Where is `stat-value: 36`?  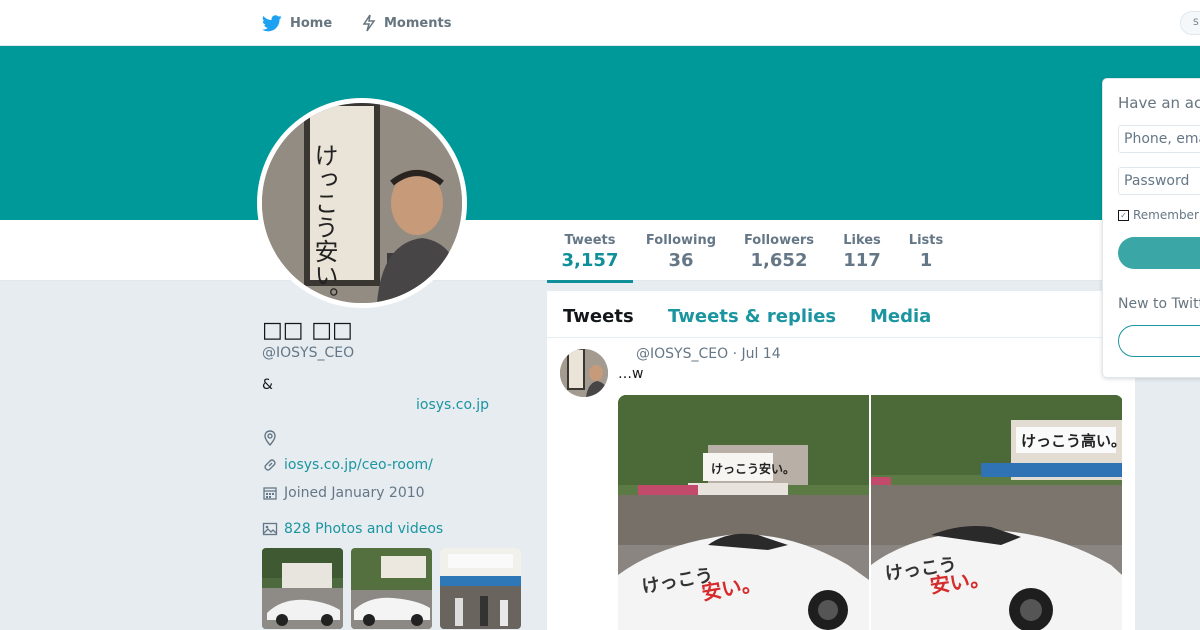
stat-value: 36 is located at coordinates (681, 260).